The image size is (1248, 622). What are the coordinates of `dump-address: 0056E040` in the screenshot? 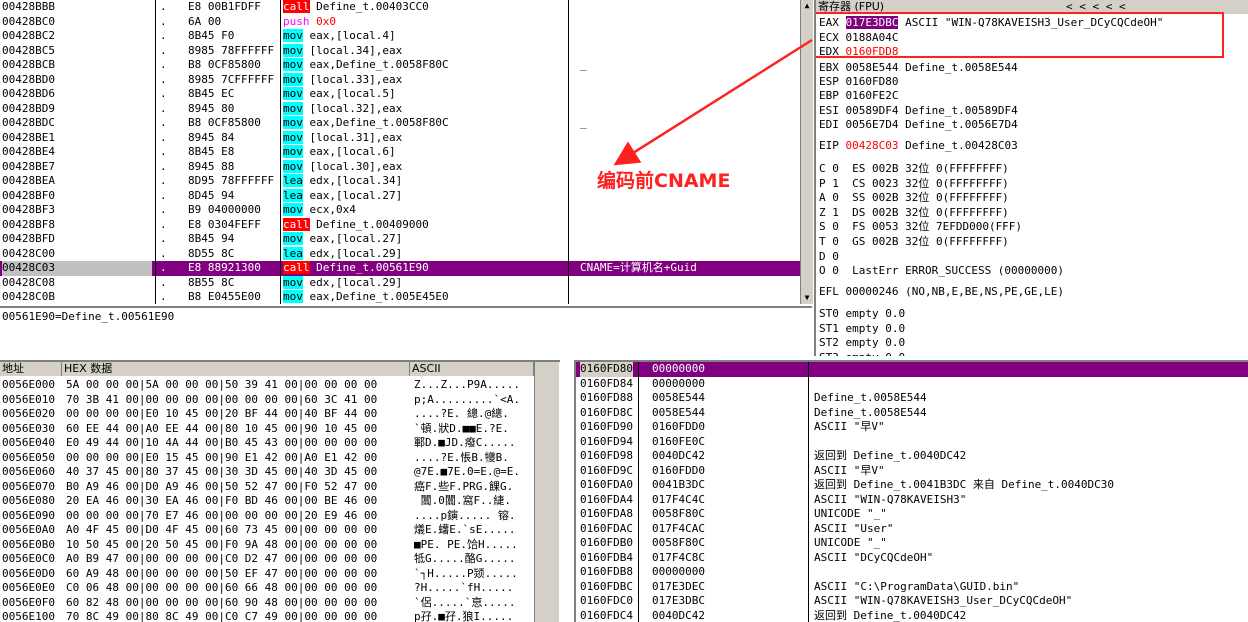 It's located at (28, 443).